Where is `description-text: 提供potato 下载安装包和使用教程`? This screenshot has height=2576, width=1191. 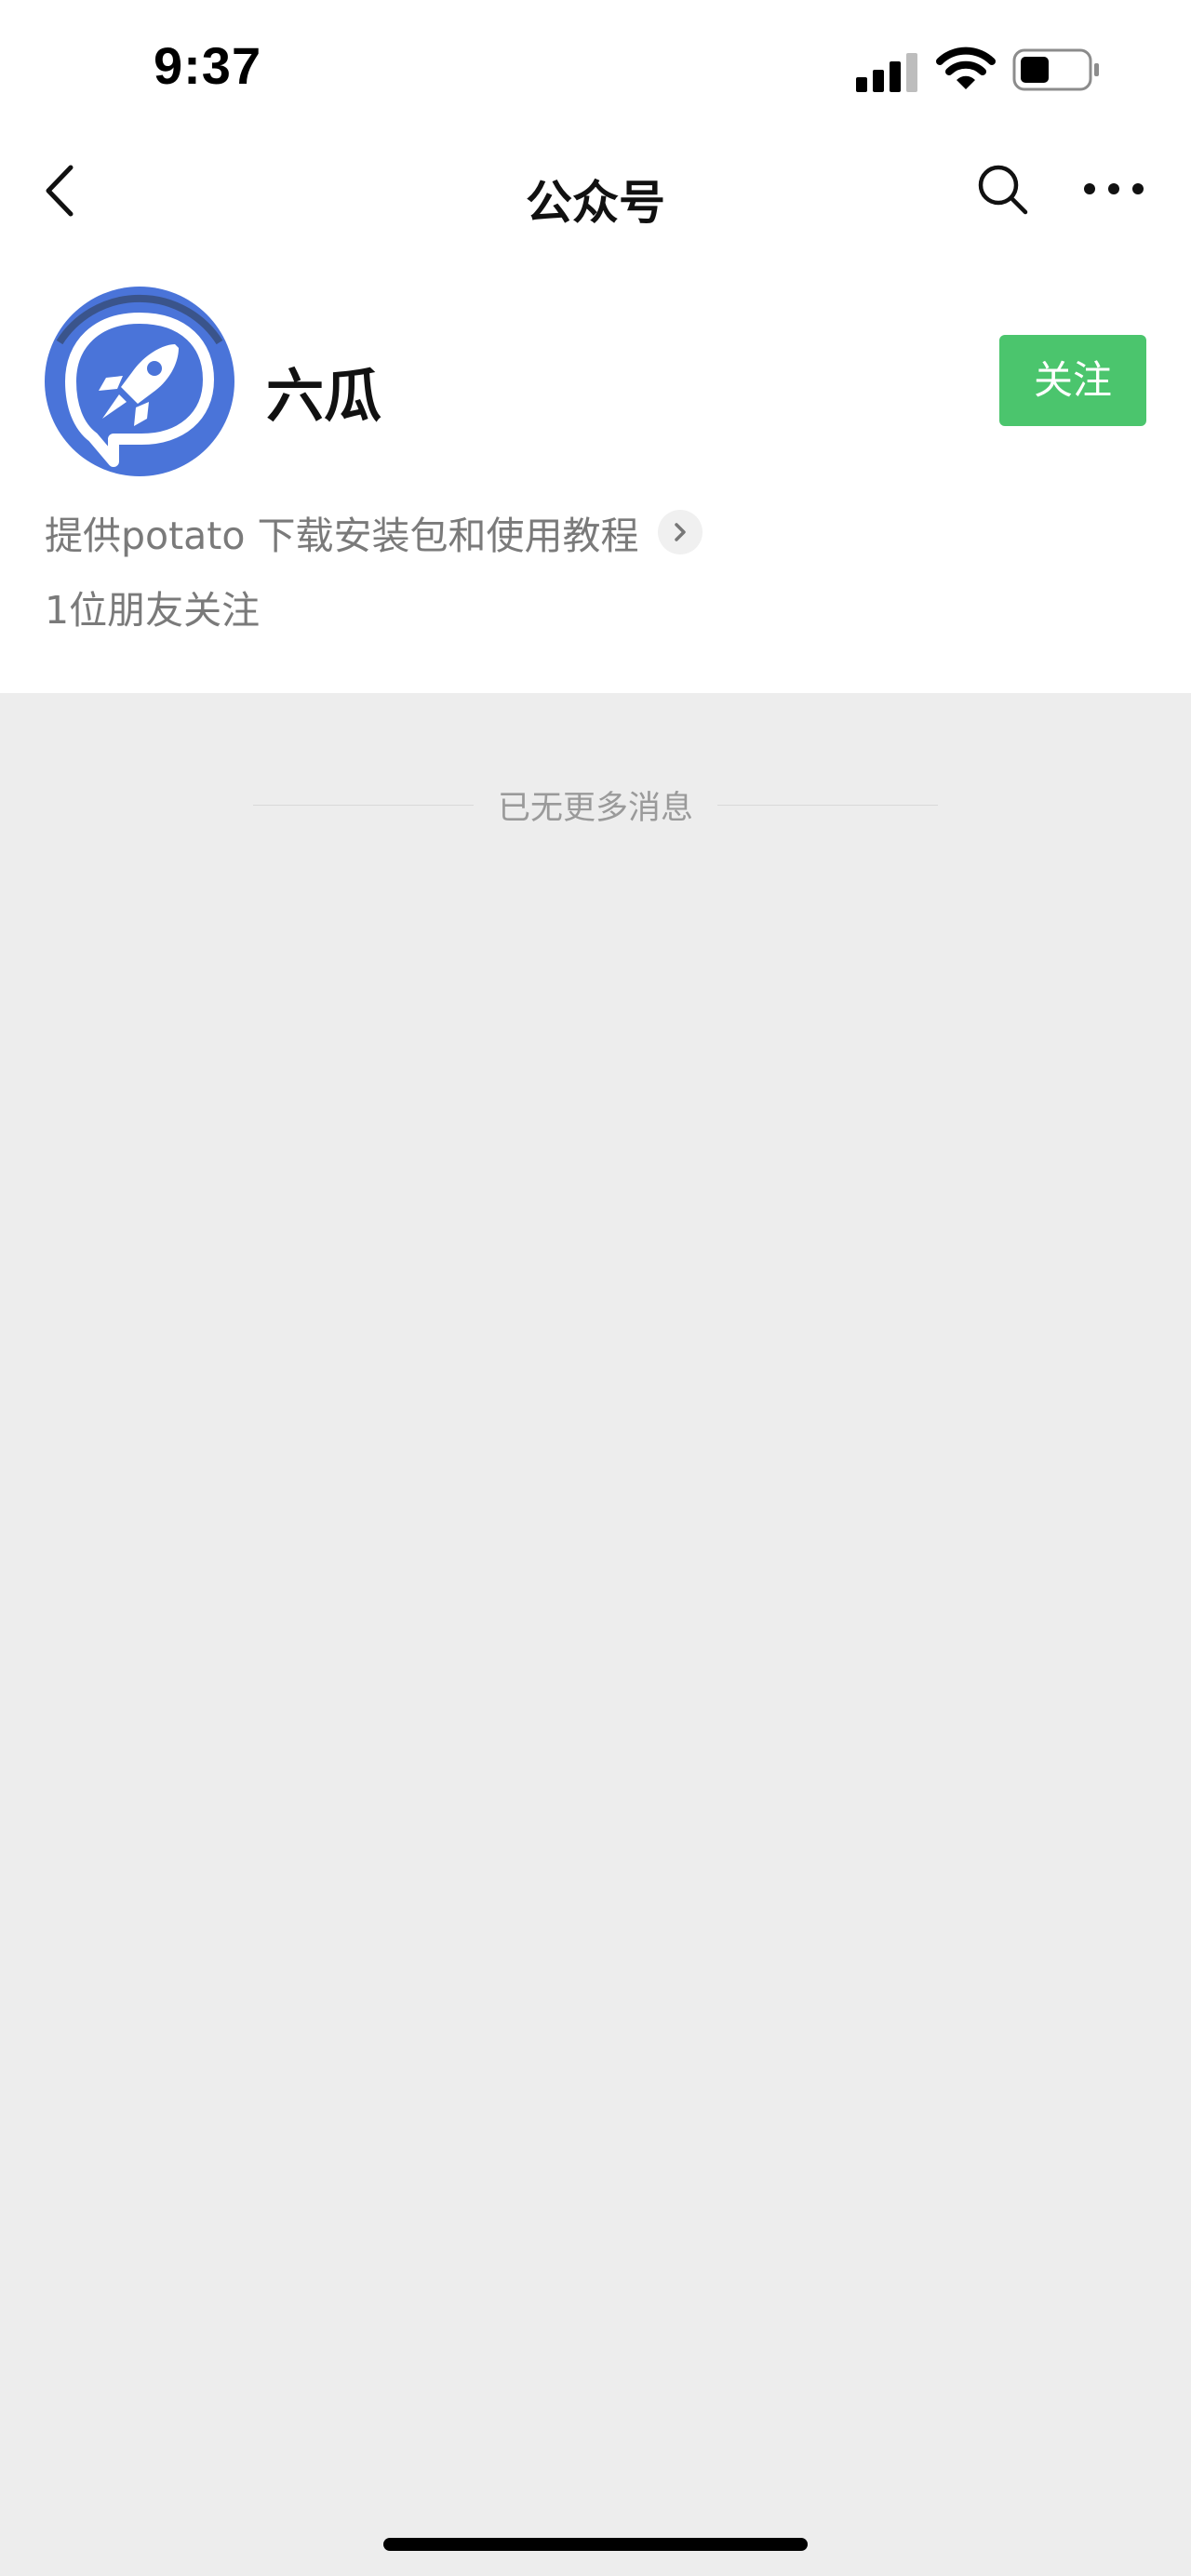
description-text: 提供potato 下载安装包和使用教程 is located at coordinates (342, 536).